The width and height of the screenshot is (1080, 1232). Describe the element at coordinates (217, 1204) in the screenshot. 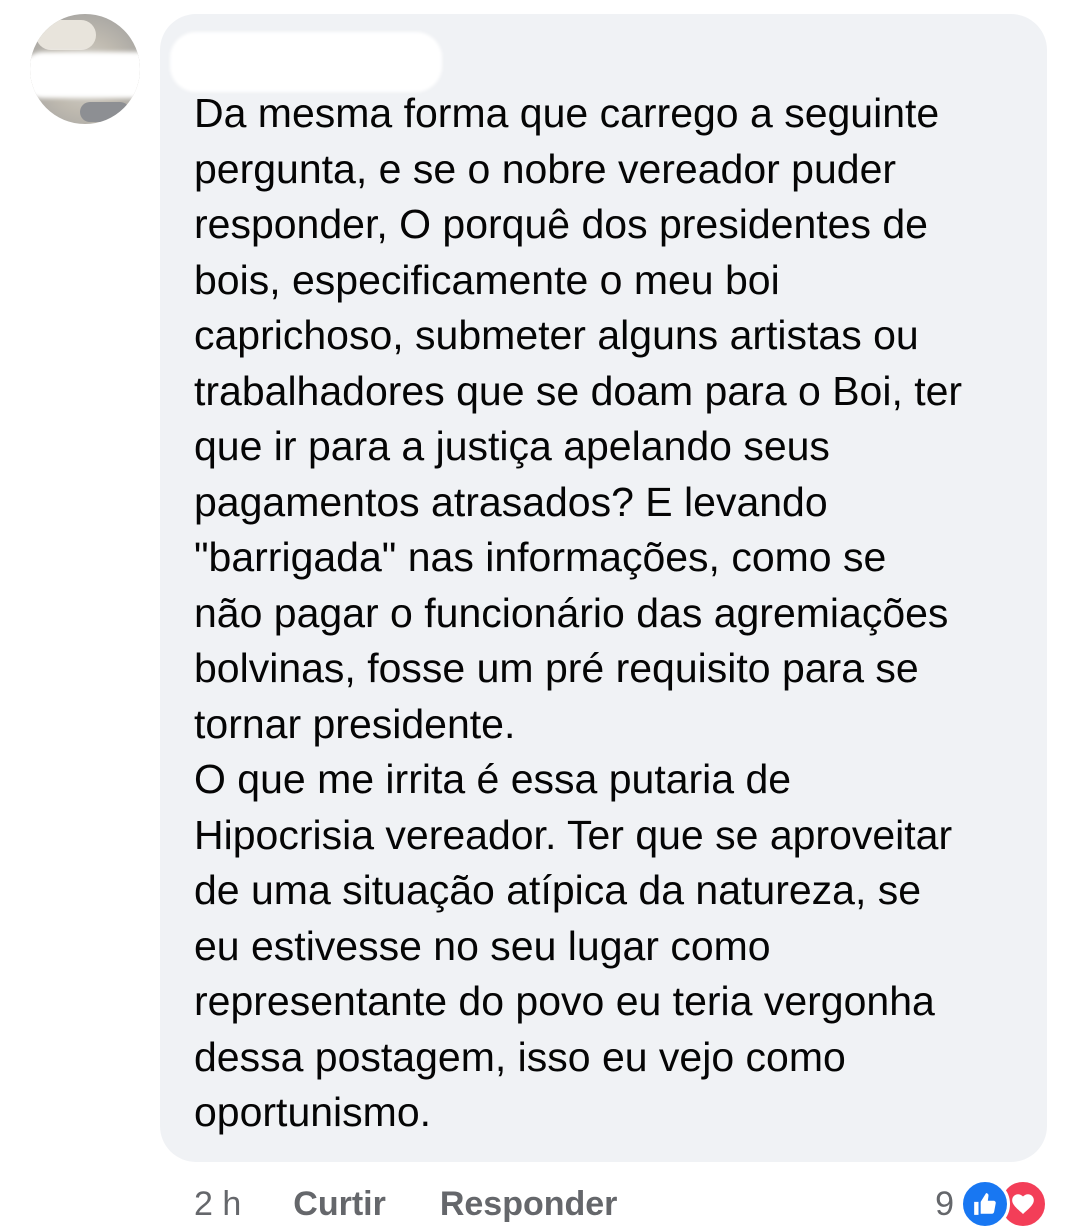

I see `comment-timestamp: 2 h` at that location.